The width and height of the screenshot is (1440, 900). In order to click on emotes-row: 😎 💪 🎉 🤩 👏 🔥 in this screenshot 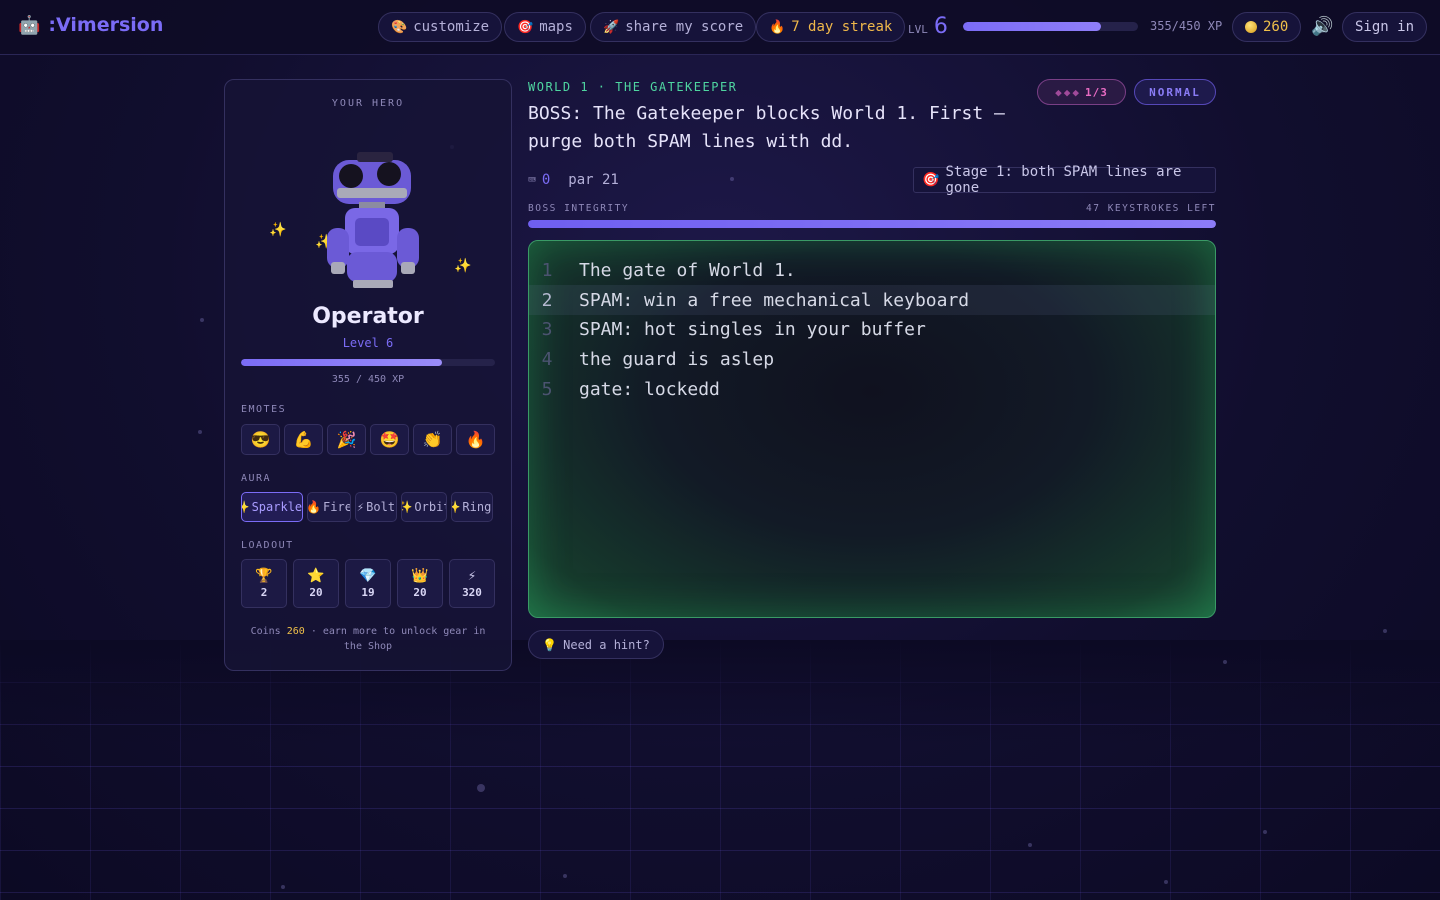, I will do `click(368, 439)`.